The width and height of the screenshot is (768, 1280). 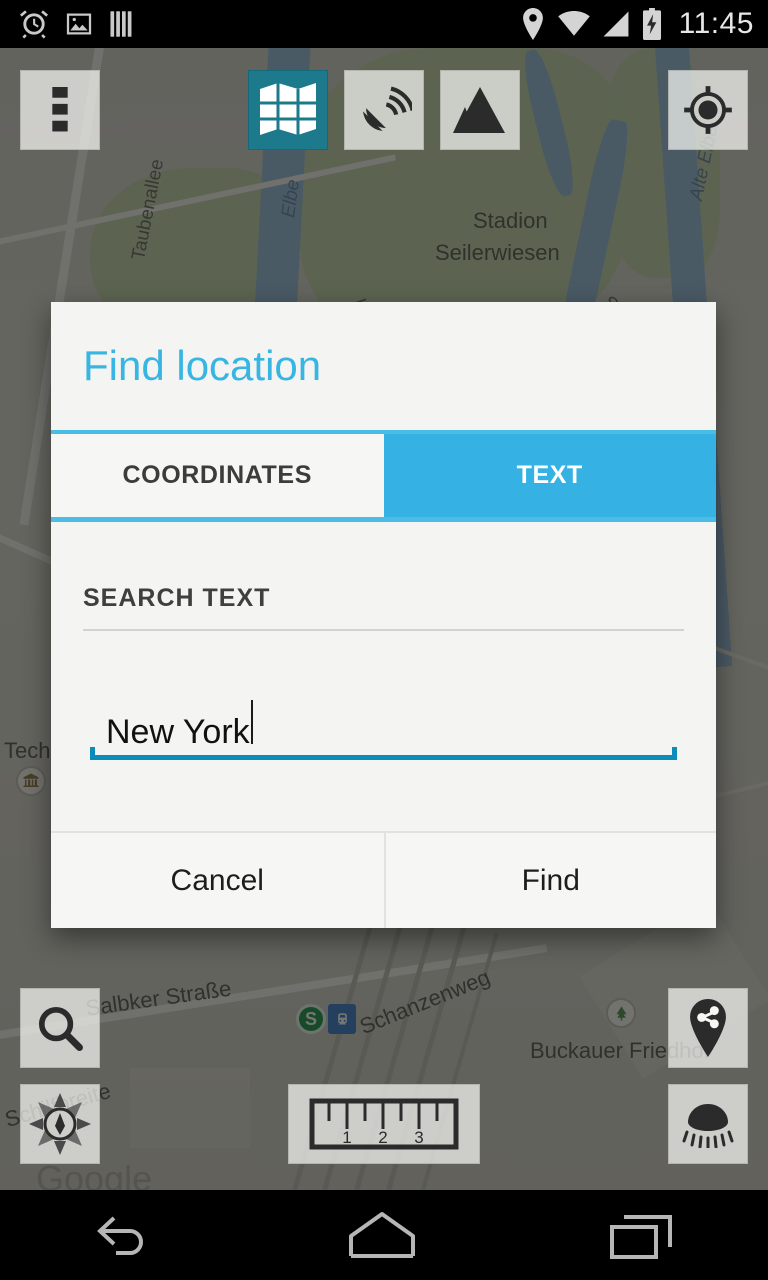 I want to click on my-location-button, so click(x=708, y=110).